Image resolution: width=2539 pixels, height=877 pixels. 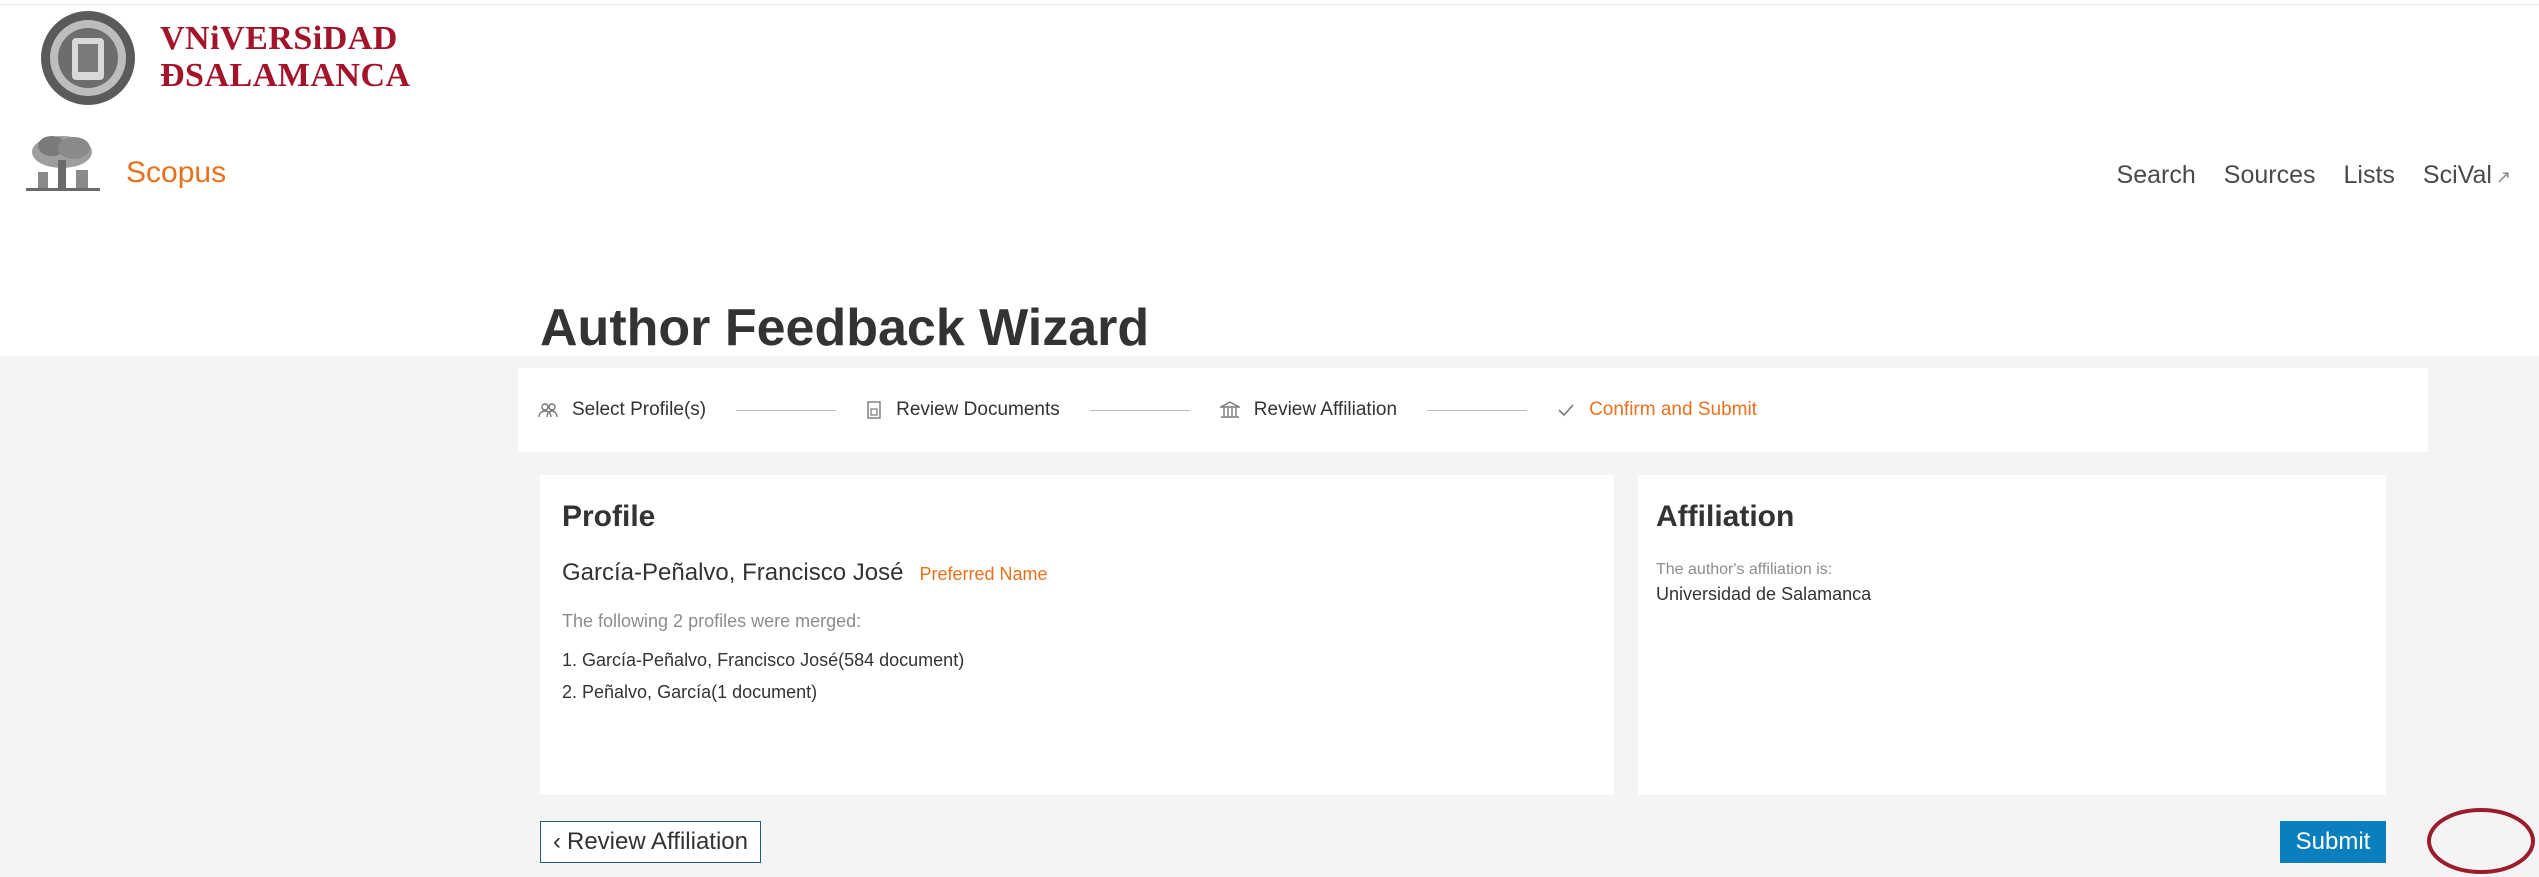 What do you see at coordinates (690, 692) in the screenshot?
I see `merged-profile-item: 2. Peñalvo, García(1 document)` at bounding box center [690, 692].